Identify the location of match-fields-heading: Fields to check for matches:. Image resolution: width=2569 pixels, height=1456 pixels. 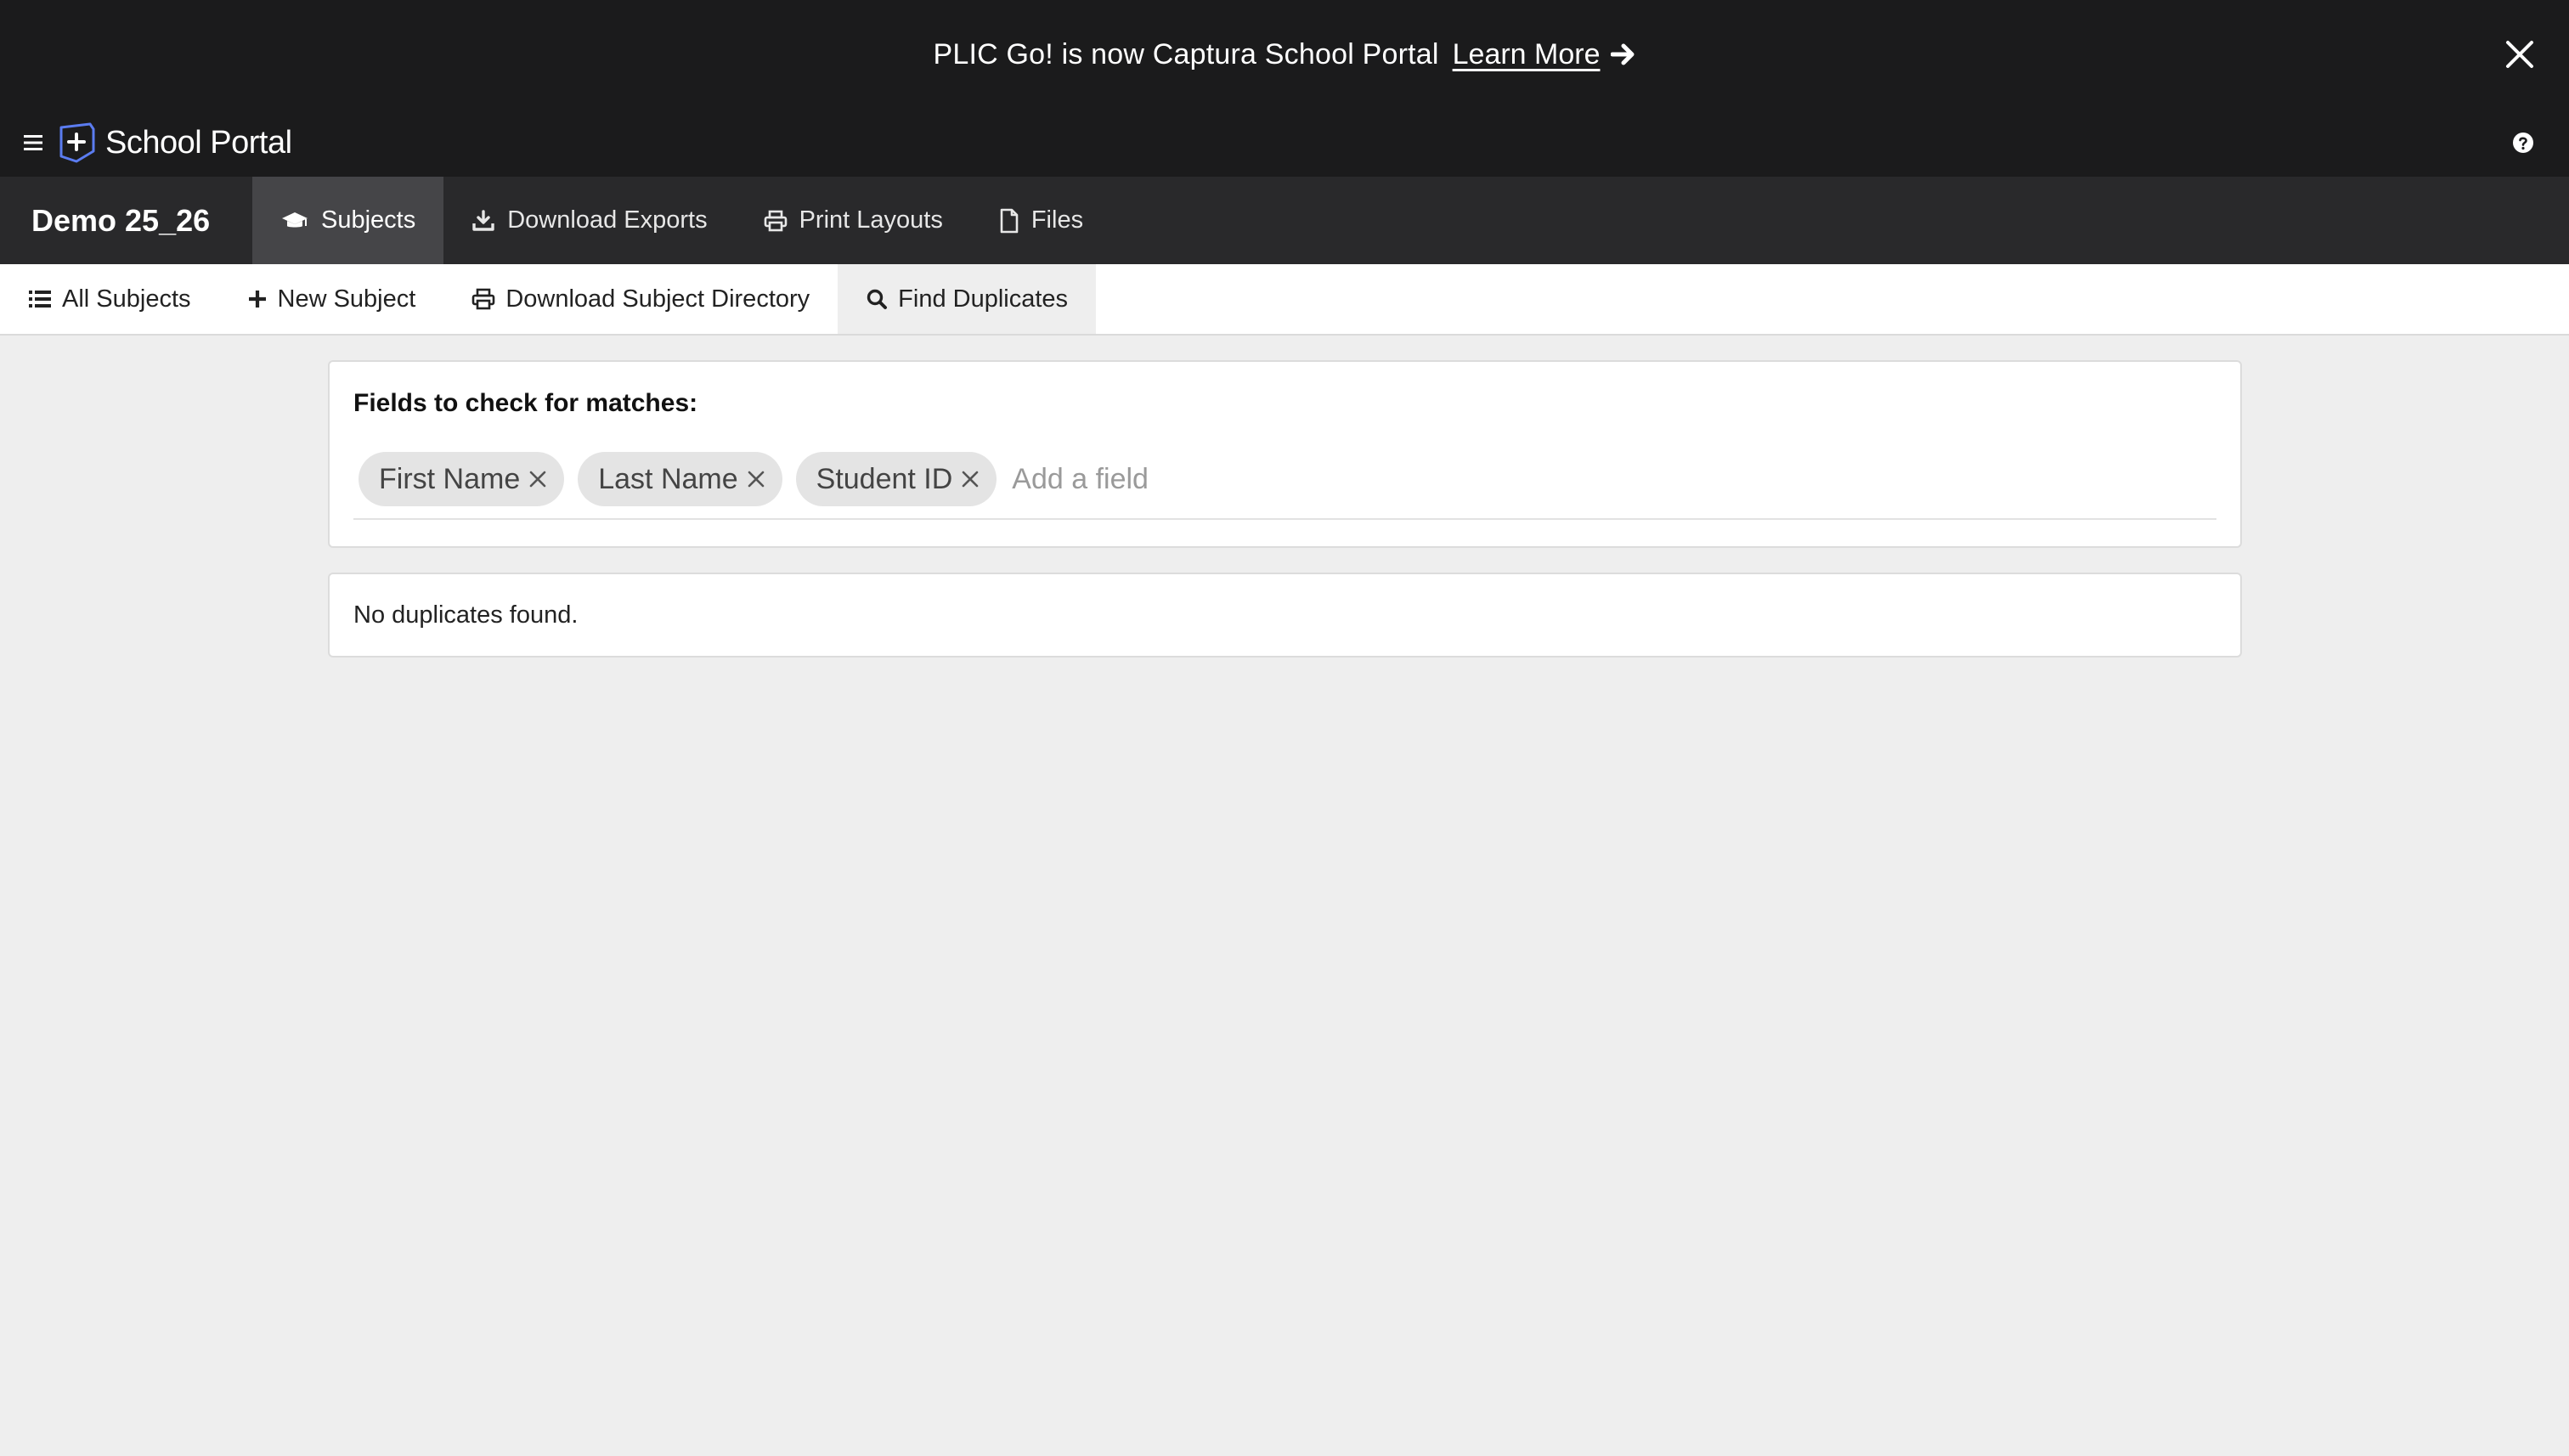
(525, 403).